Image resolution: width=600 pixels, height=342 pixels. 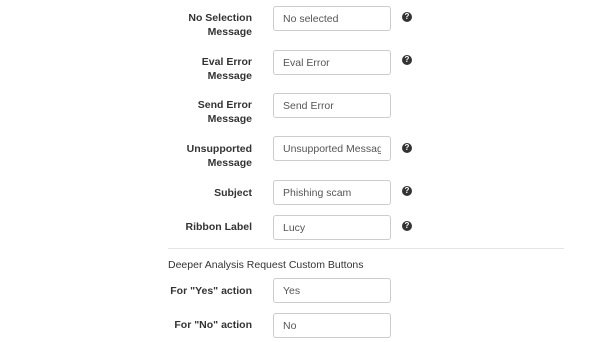 I want to click on no-selection-label-line1: No Selection, so click(x=220, y=18).